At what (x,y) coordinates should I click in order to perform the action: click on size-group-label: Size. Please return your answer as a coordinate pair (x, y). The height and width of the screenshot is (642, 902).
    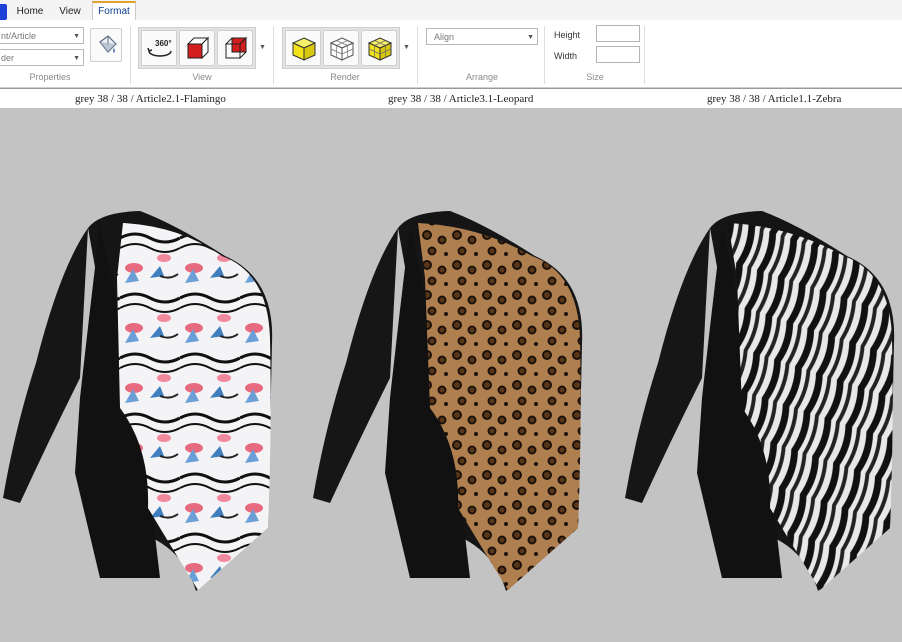
    Looking at the image, I should click on (595, 77).